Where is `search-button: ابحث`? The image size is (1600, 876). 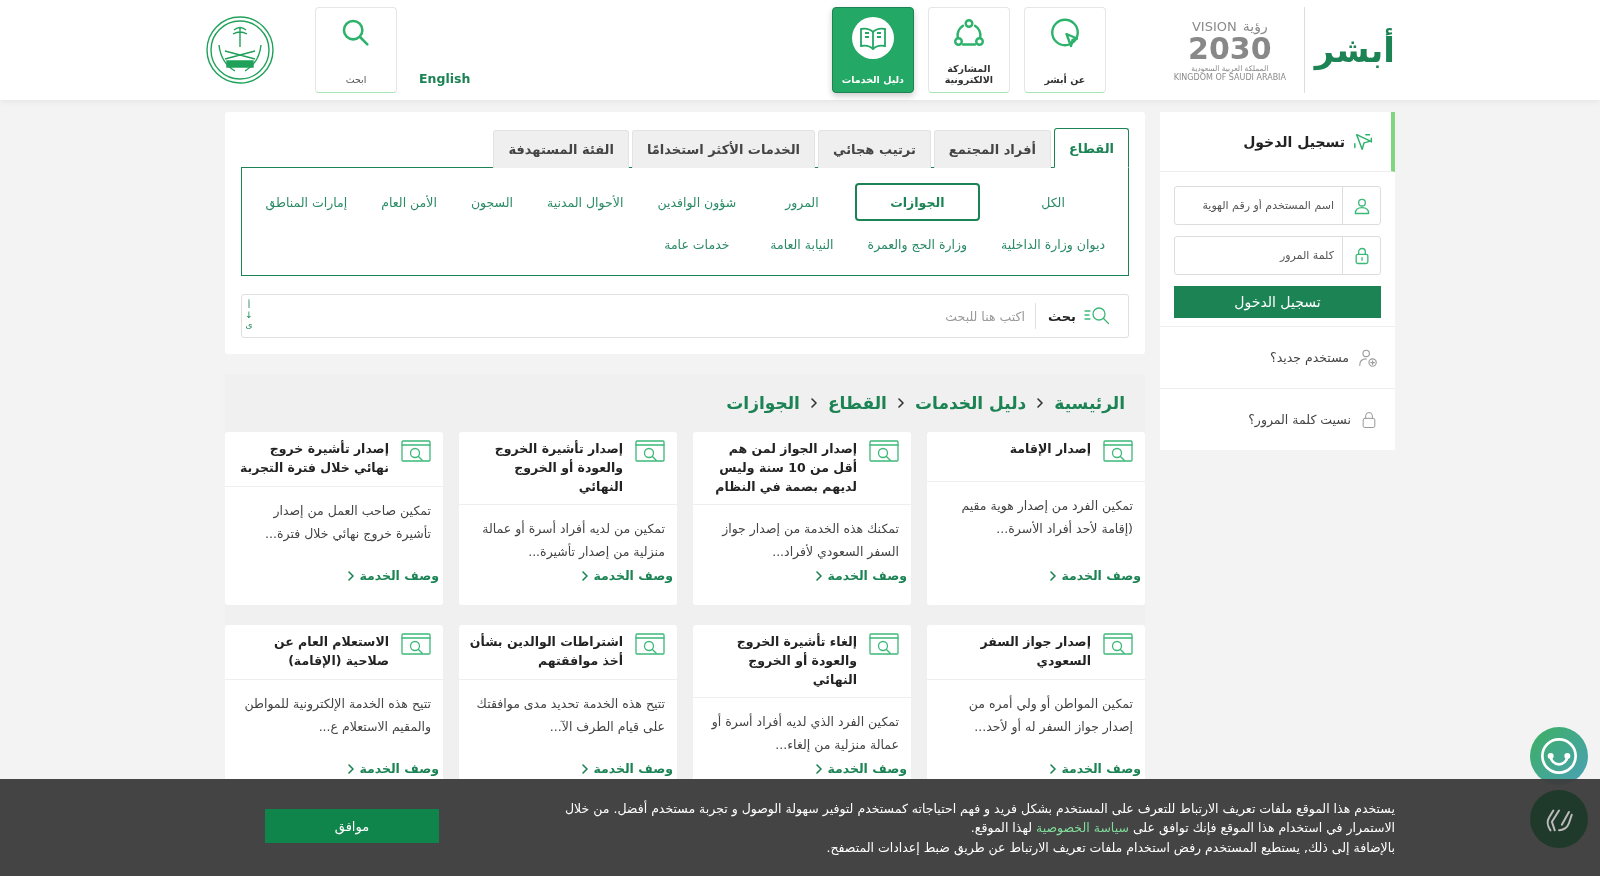
search-button: ابحث is located at coordinates (356, 50).